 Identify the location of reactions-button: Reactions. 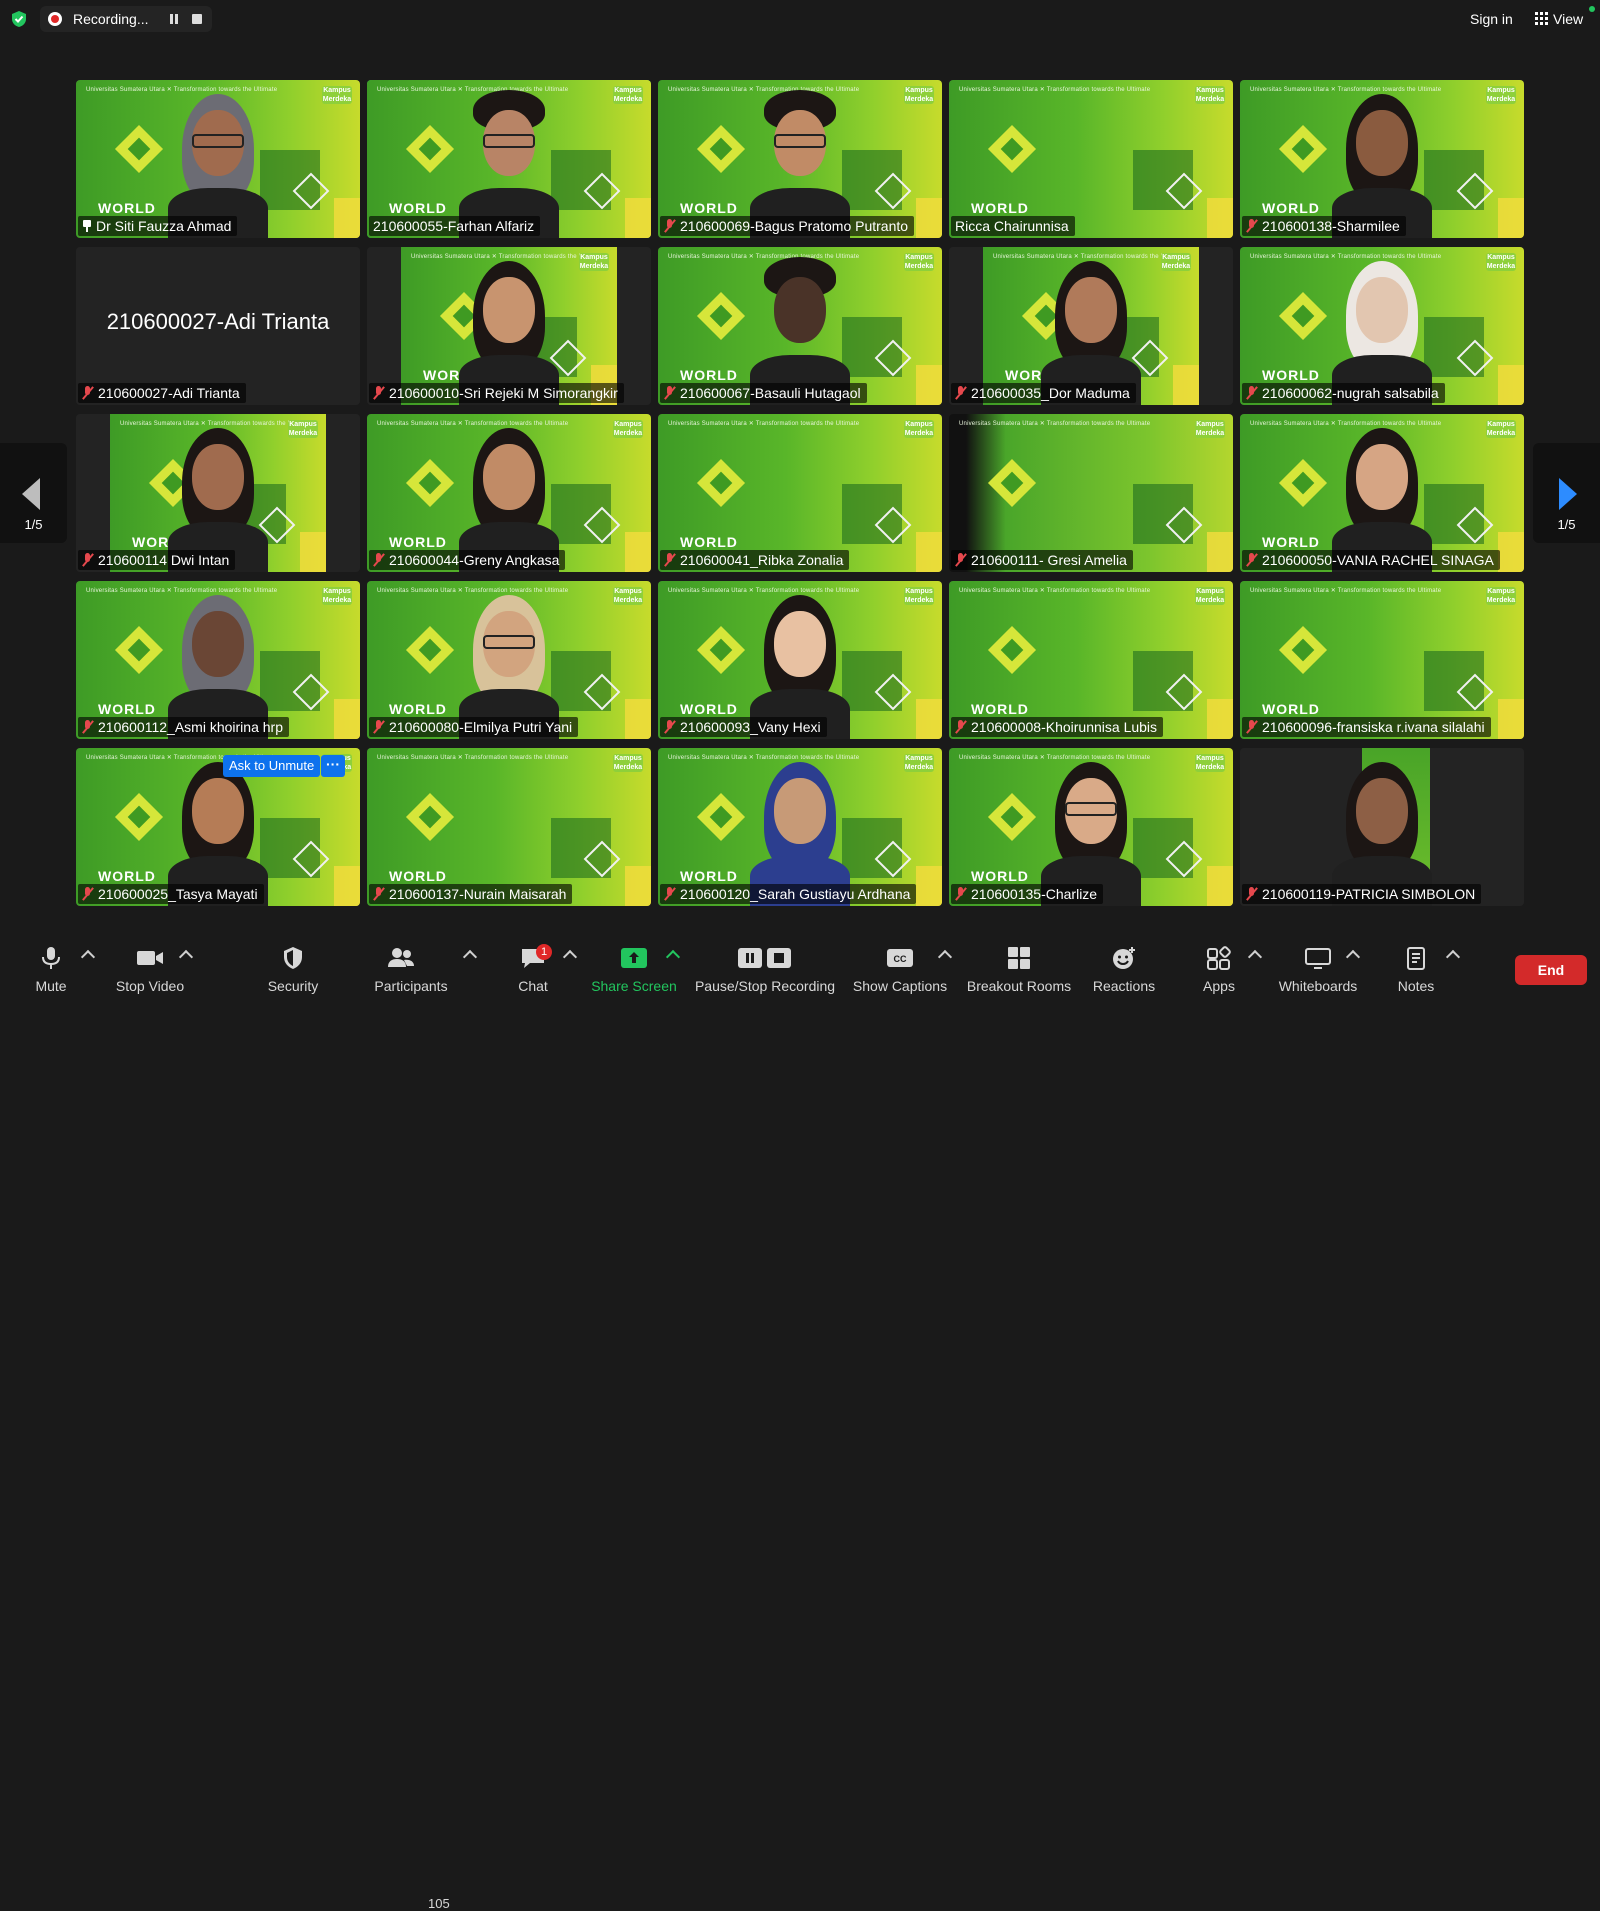
(1124, 970).